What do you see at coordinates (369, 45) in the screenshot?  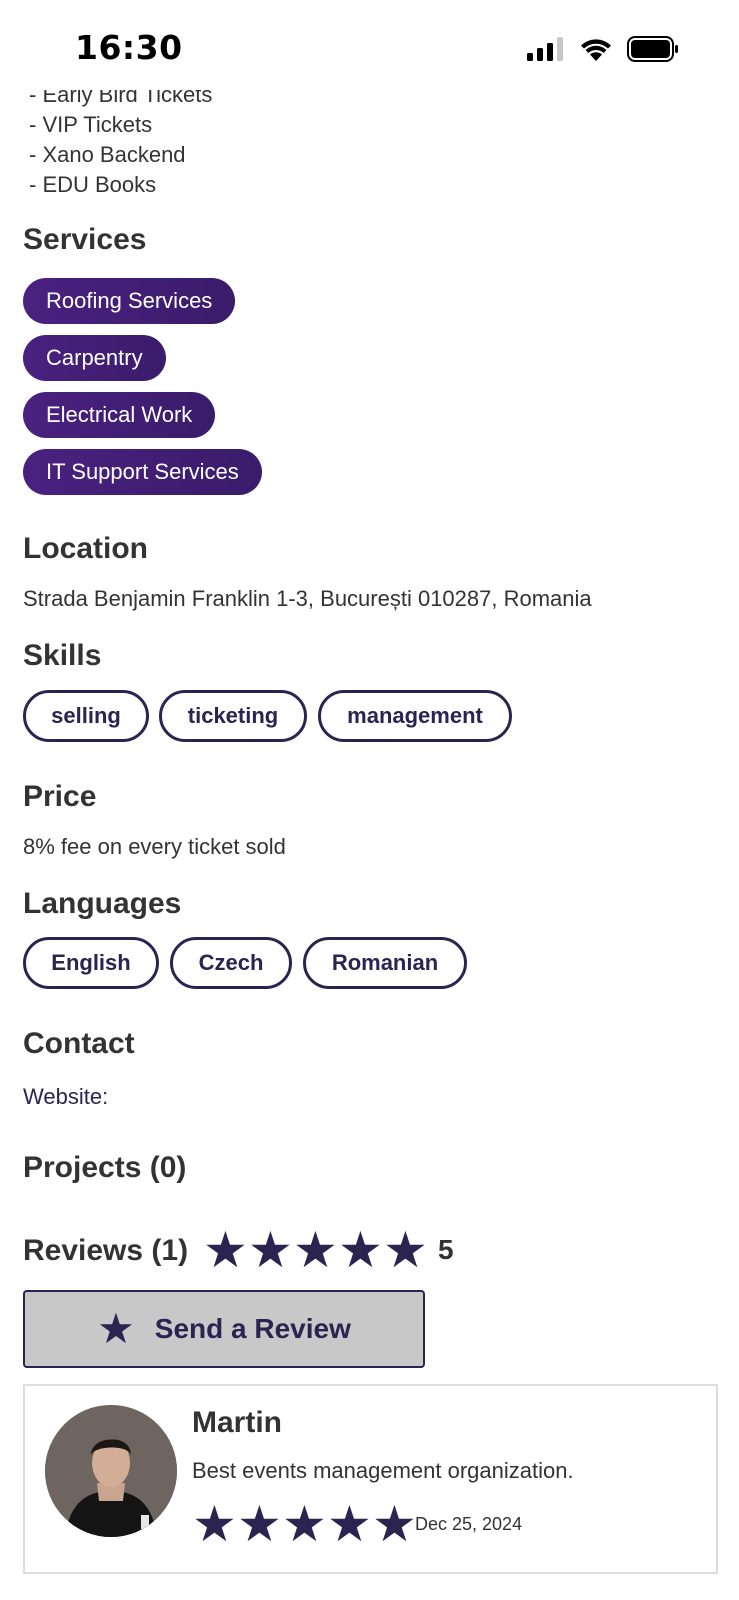 I see `status-bar: 16:30` at bounding box center [369, 45].